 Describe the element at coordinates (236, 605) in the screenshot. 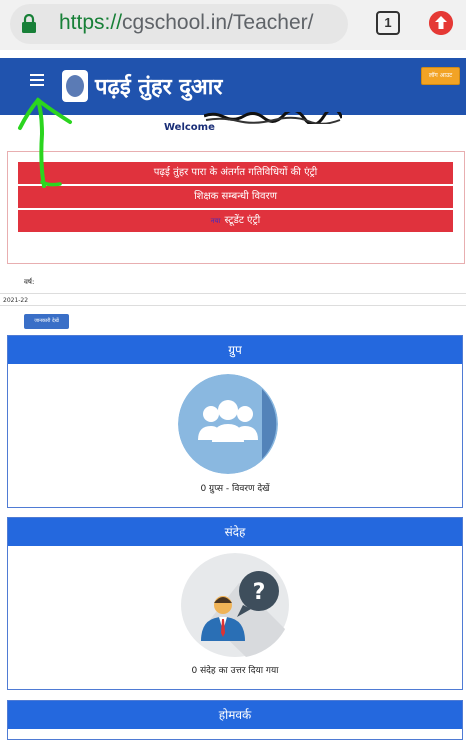

I see `question-person-icon: ?` at that location.